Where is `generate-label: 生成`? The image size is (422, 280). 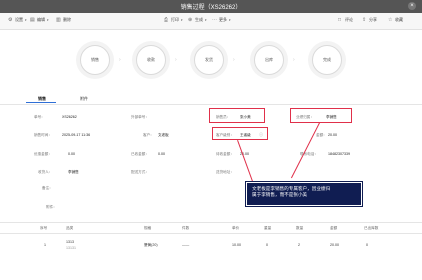 generate-label: 生成 is located at coordinates (199, 19).